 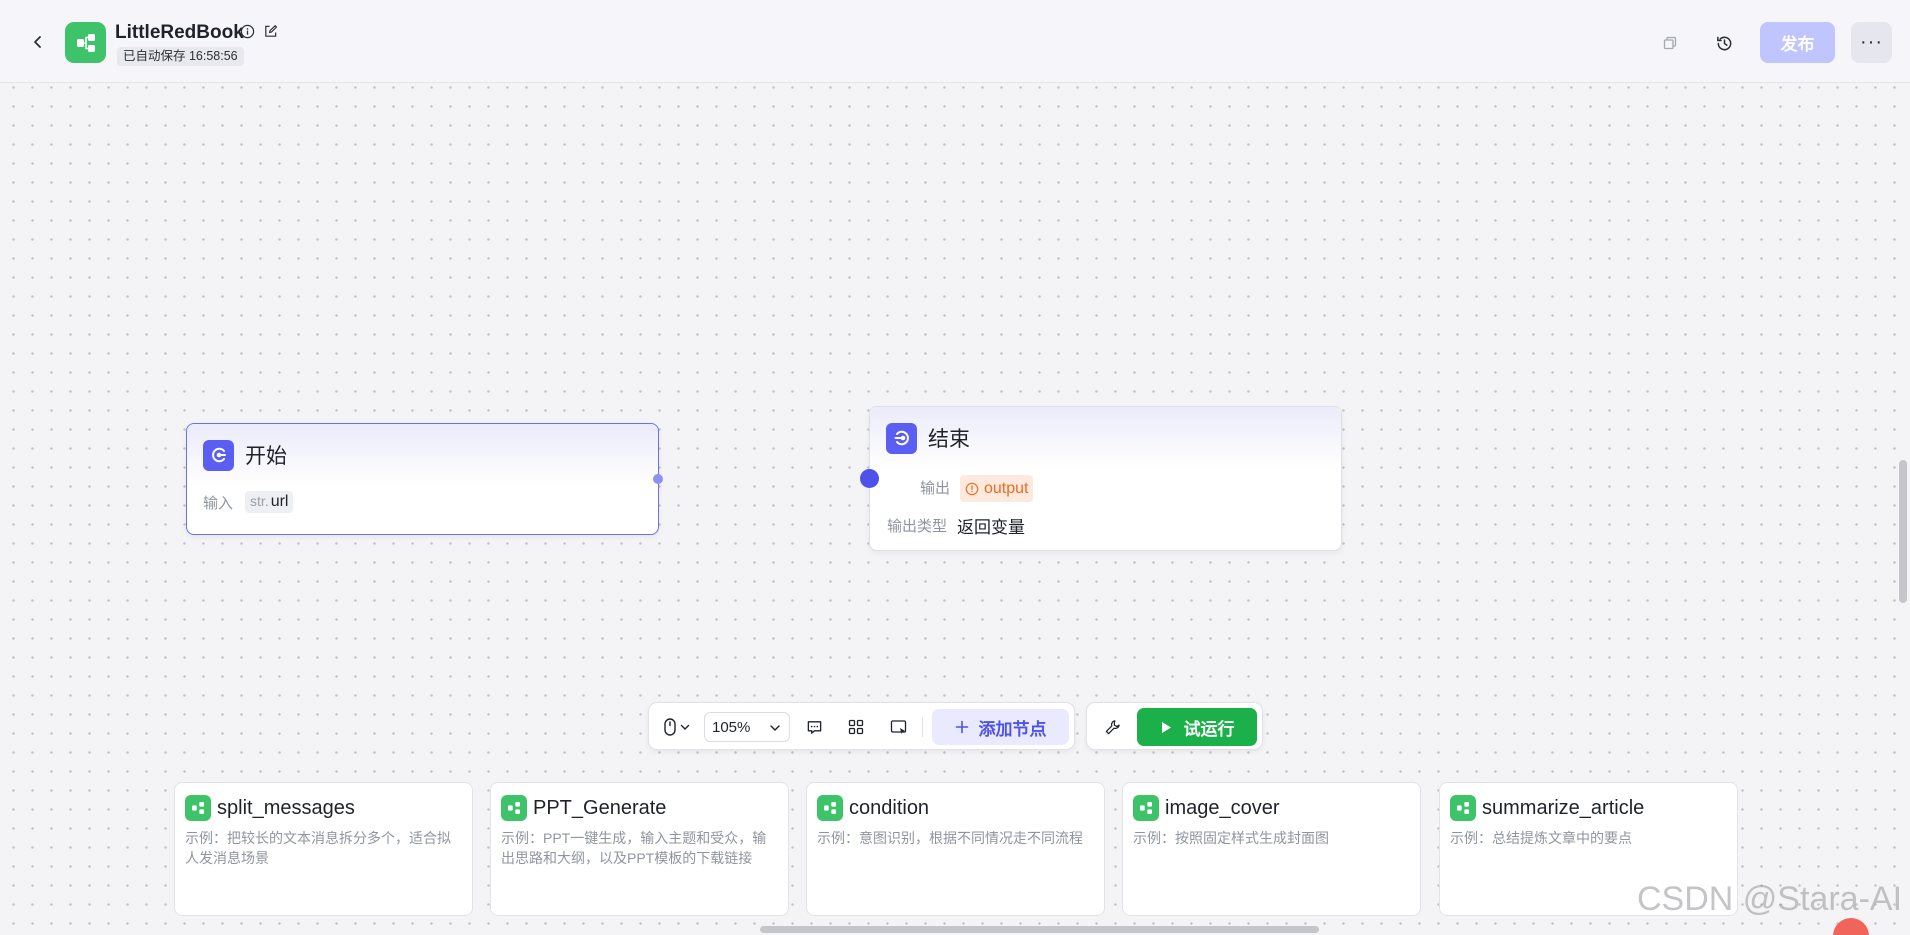 I want to click on output-variable-chip: output, so click(x=997, y=488).